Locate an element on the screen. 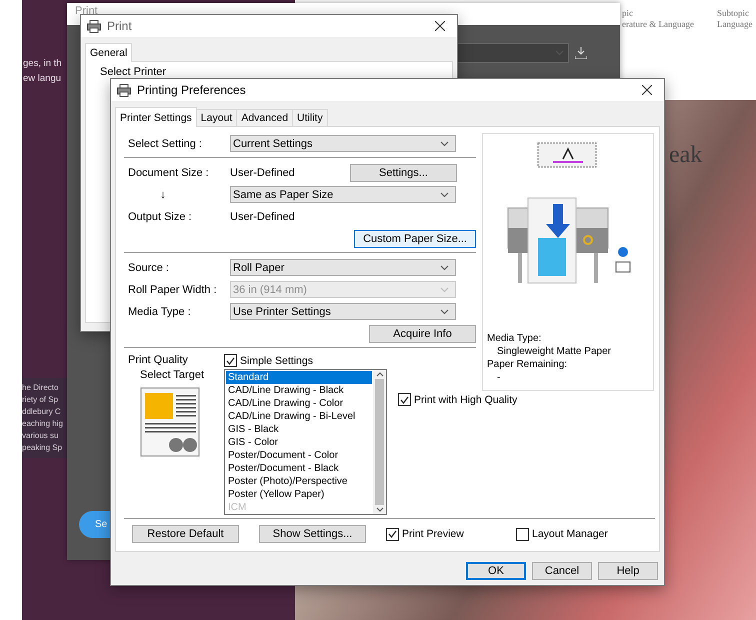 This screenshot has width=756, height=620. scrollbar-thumb is located at coordinates (379, 442).